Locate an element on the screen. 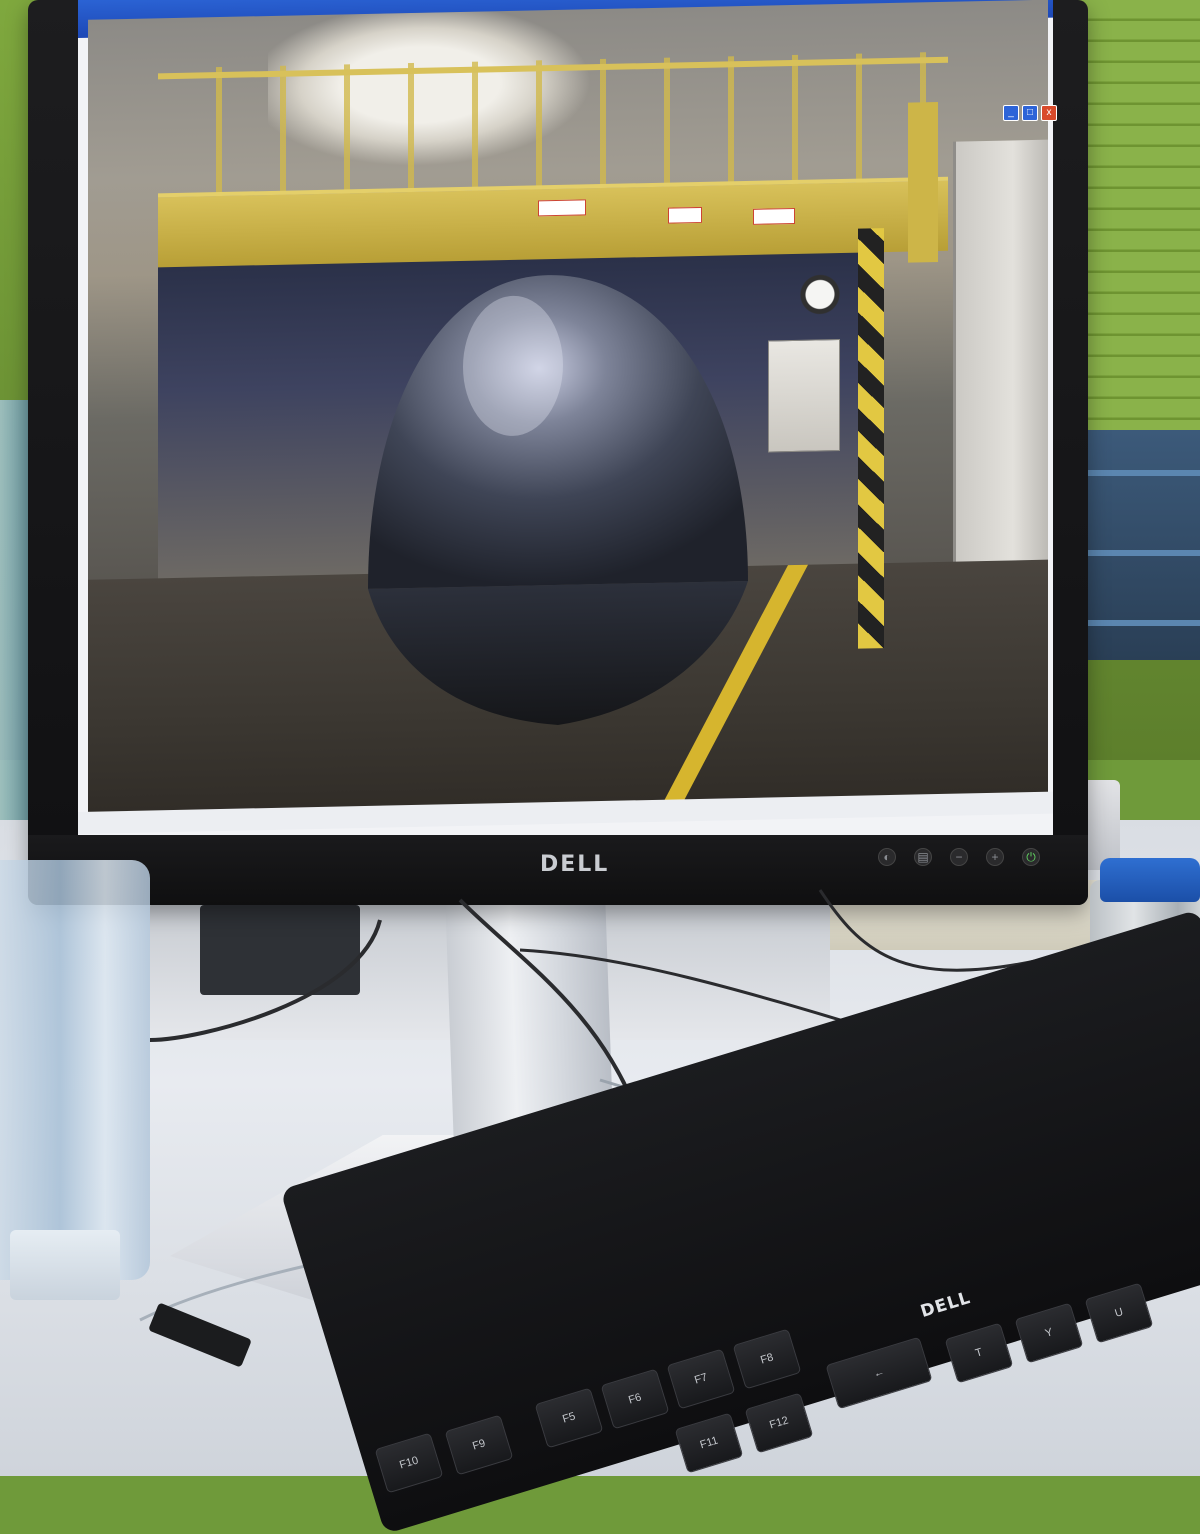  plus-icon: + is located at coordinates (995, 857).